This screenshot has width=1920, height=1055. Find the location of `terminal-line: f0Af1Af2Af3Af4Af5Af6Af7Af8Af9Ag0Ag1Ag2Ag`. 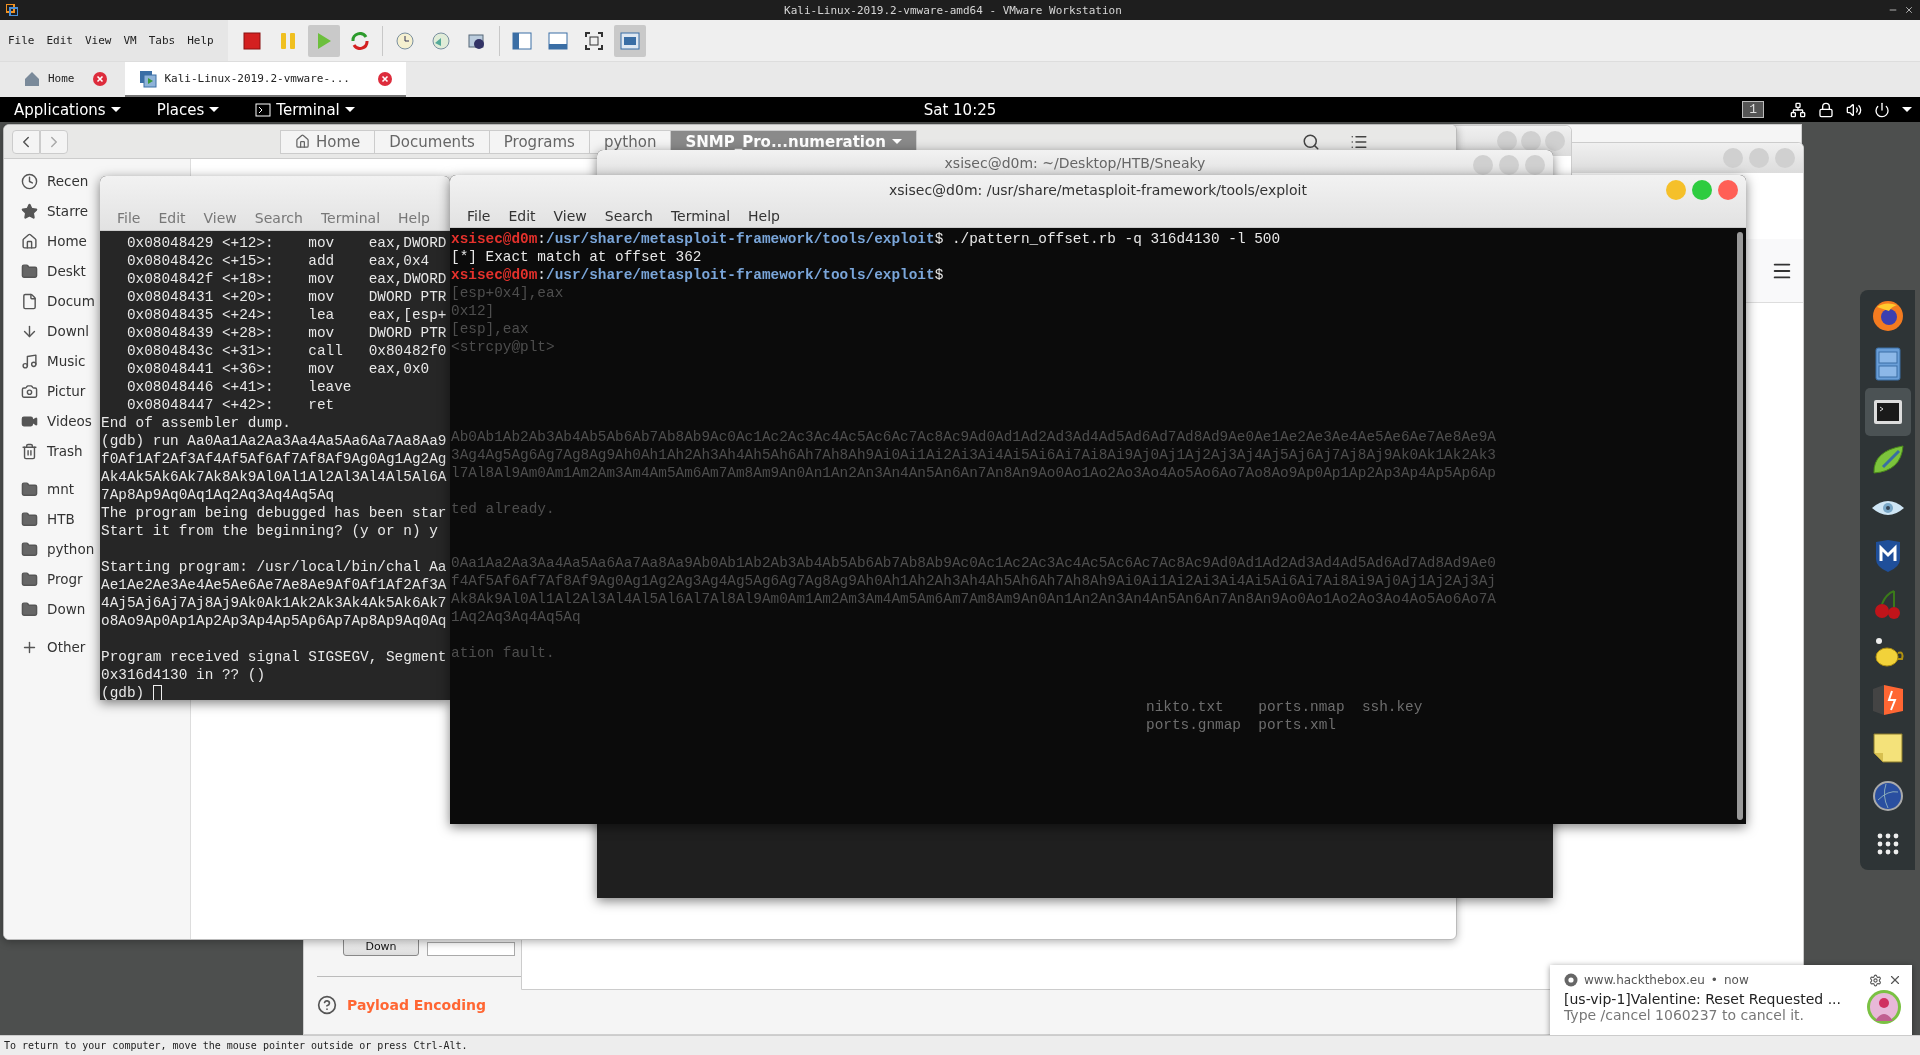

terminal-line: f0Af1Af2Af3Af4Af5Af6Af7Af8Af9Ag0Ag1Ag2Ag is located at coordinates (274, 459).